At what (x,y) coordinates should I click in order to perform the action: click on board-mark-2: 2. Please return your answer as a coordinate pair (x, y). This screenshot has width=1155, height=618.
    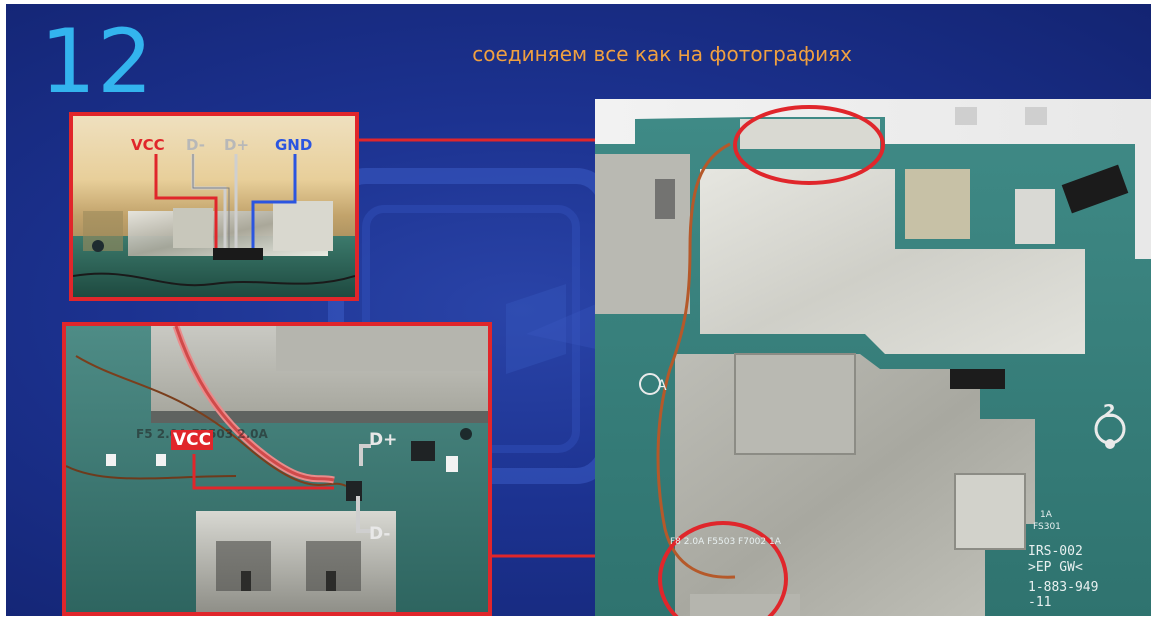
    Looking at the image, I should click on (1109, 411).